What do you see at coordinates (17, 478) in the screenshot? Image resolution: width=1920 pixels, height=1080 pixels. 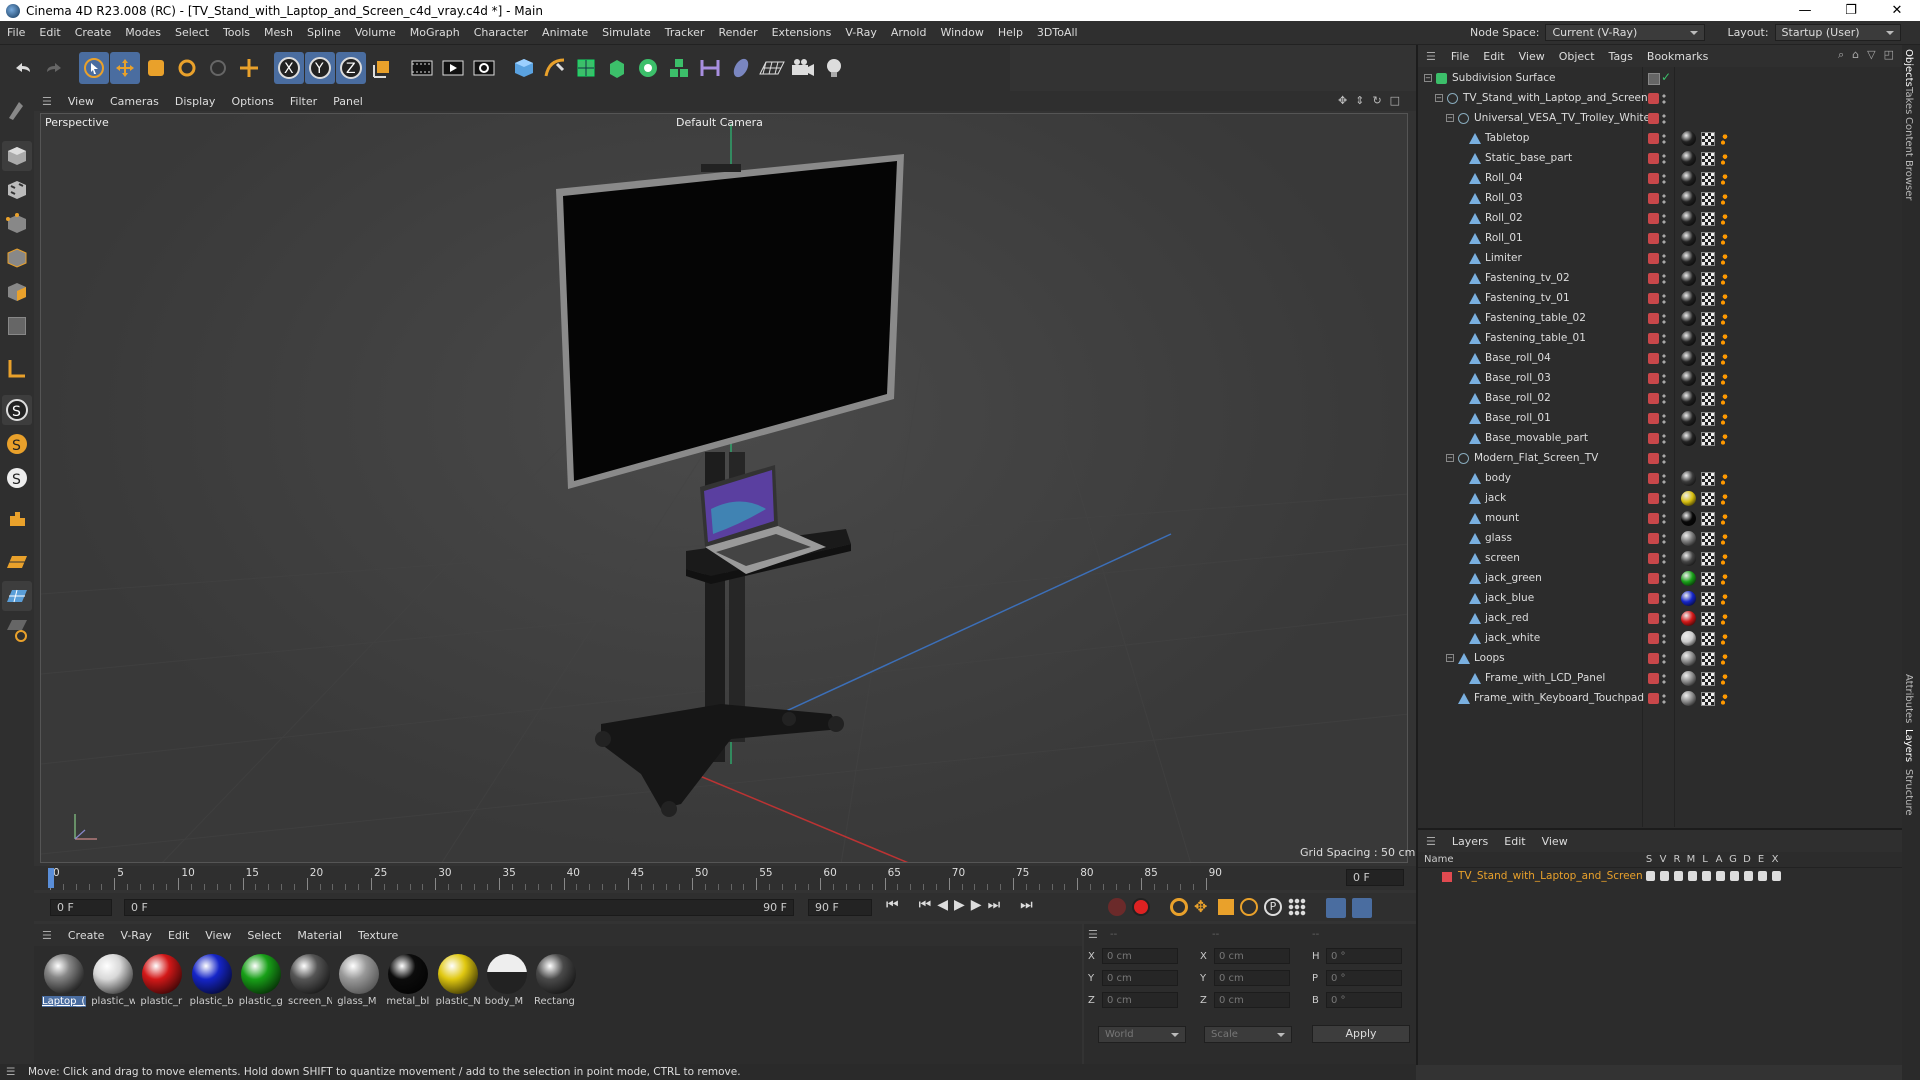 I see `quantize-icon: S` at bounding box center [17, 478].